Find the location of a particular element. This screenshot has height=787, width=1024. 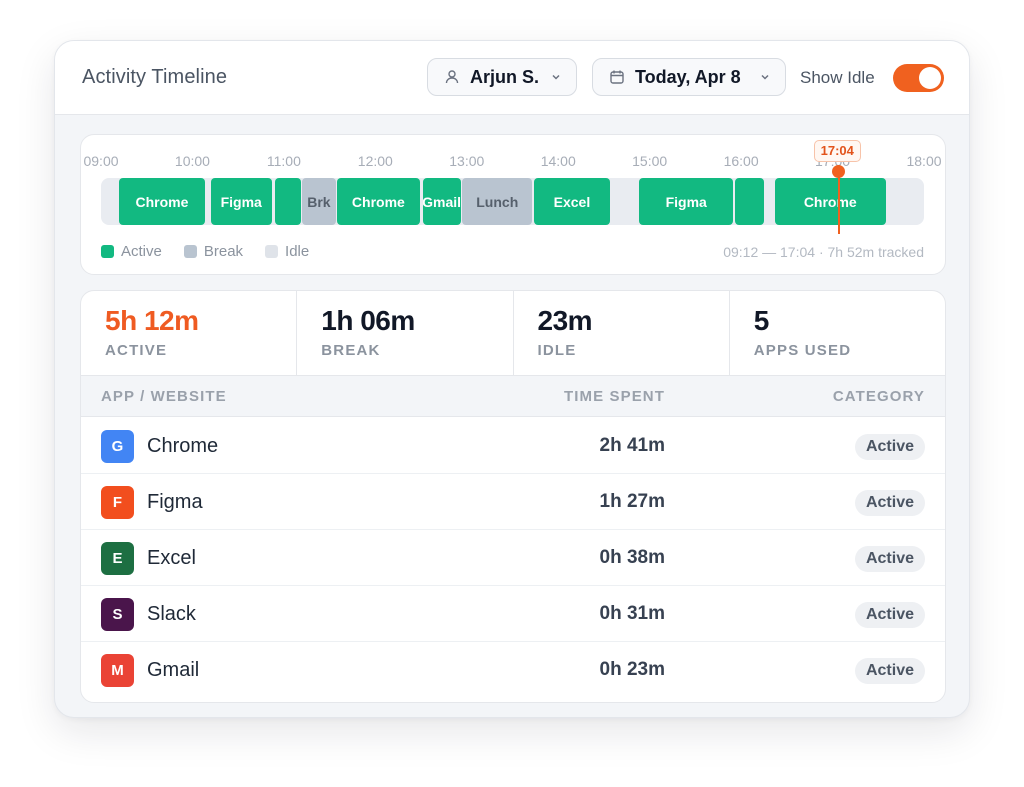

date-selector-label: Today, Apr 8 is located at coordinates (688, 76).